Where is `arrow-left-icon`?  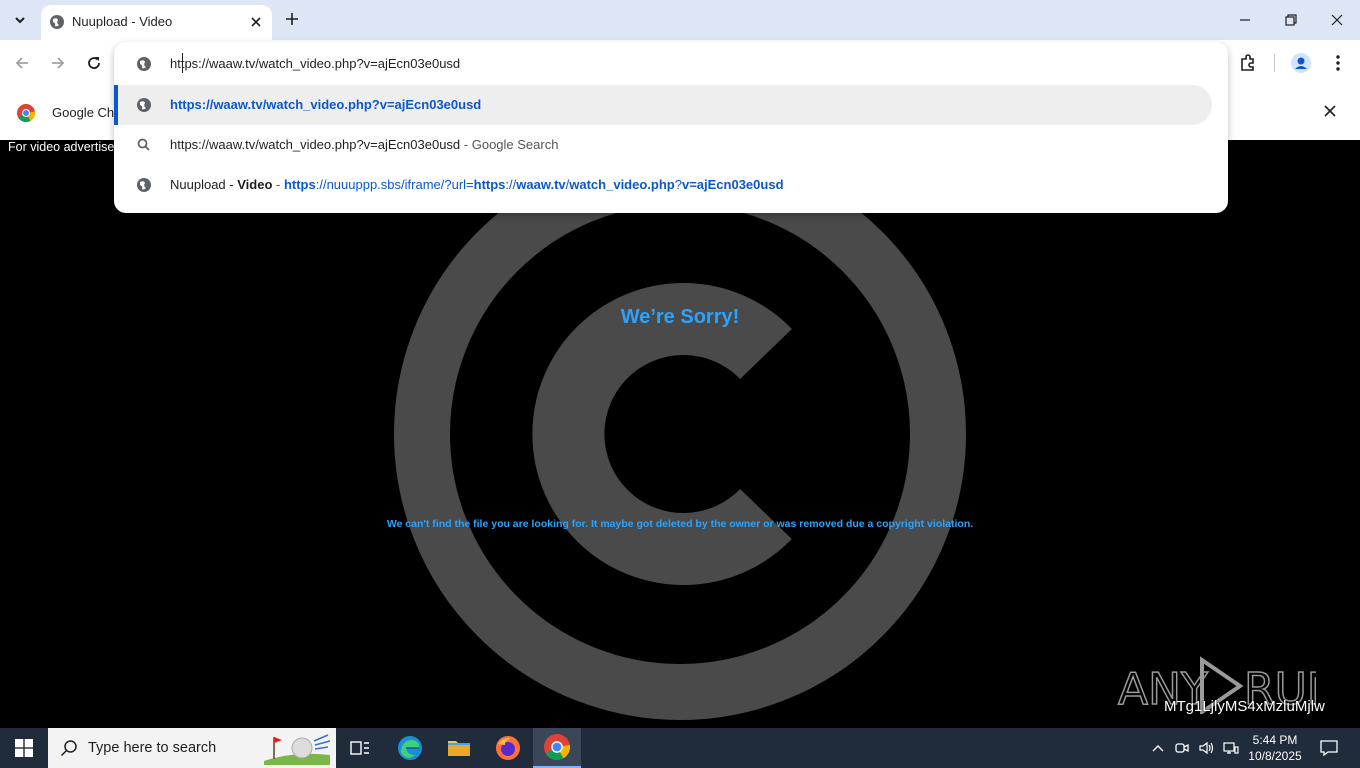 arrow-left-icon is located at coordinates (21, 63).